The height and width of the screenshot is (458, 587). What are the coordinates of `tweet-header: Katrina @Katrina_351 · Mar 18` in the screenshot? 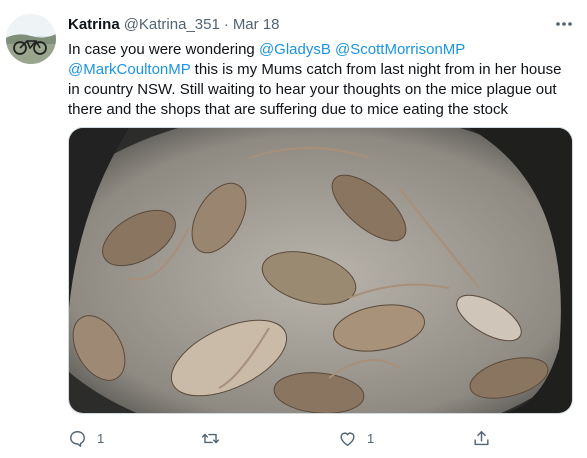 It's located at (174, 26).